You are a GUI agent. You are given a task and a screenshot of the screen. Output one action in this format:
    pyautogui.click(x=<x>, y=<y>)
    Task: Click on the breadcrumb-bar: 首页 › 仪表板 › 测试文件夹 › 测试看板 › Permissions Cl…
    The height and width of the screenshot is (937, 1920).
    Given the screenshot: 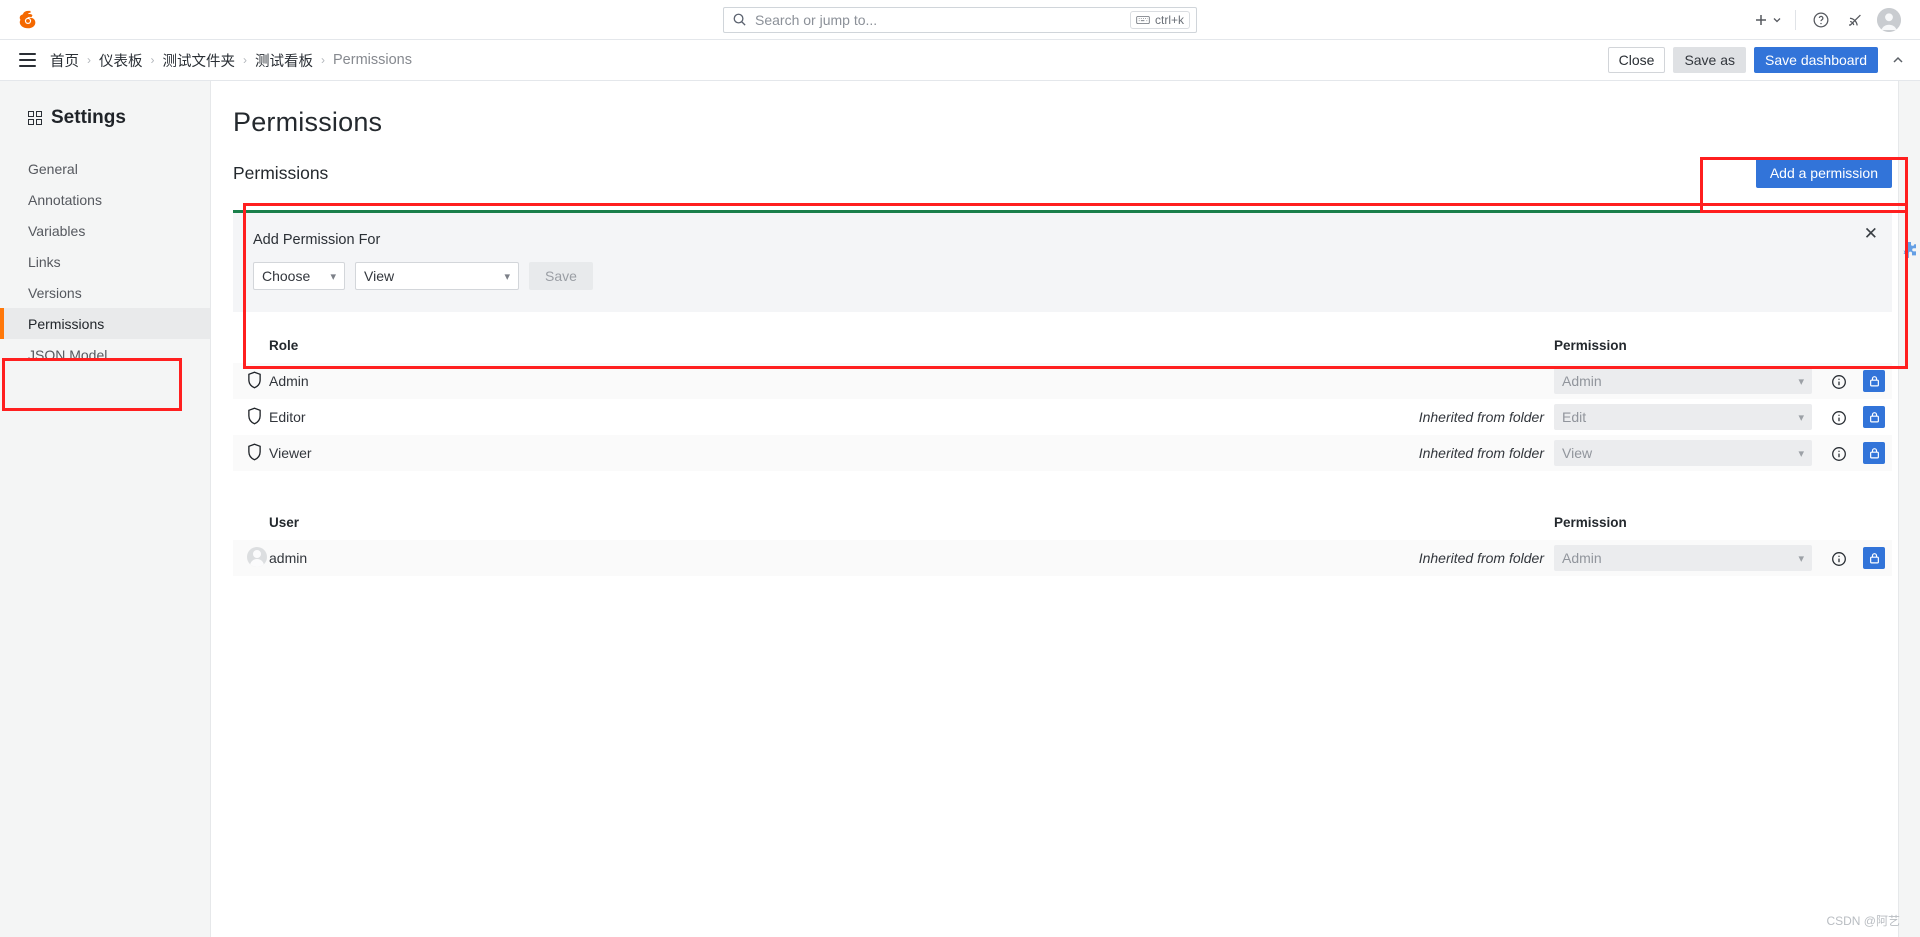 What is the action you would take?
    pyautogui.click(x=960, y=60)
    